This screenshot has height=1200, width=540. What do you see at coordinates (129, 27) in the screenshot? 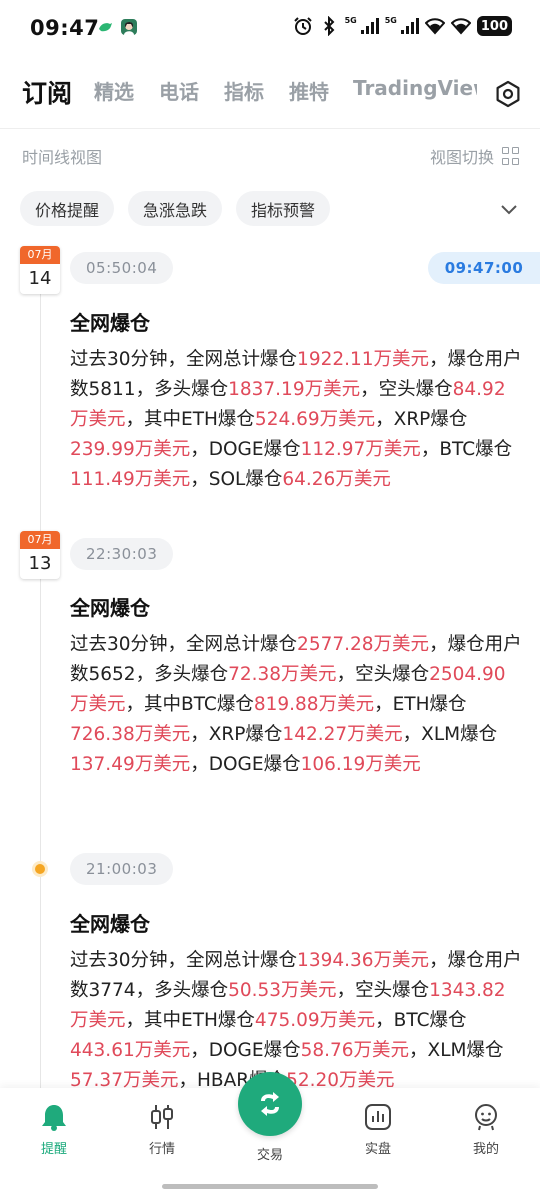
I see `avatar-app-icon` at bounding box center [129, 27].